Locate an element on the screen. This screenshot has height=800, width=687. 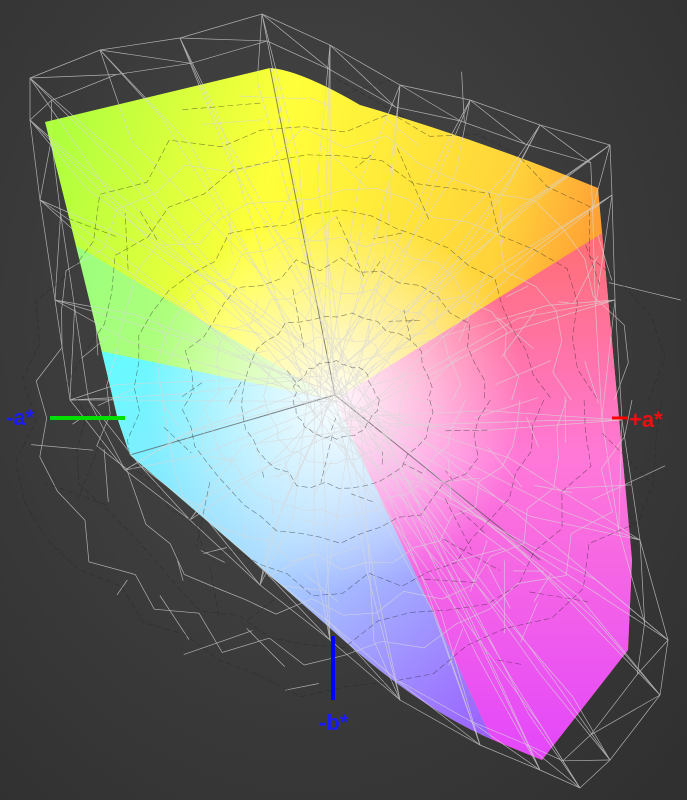
neg-a-axis-label: -a* is located at coordinates (20, 417).